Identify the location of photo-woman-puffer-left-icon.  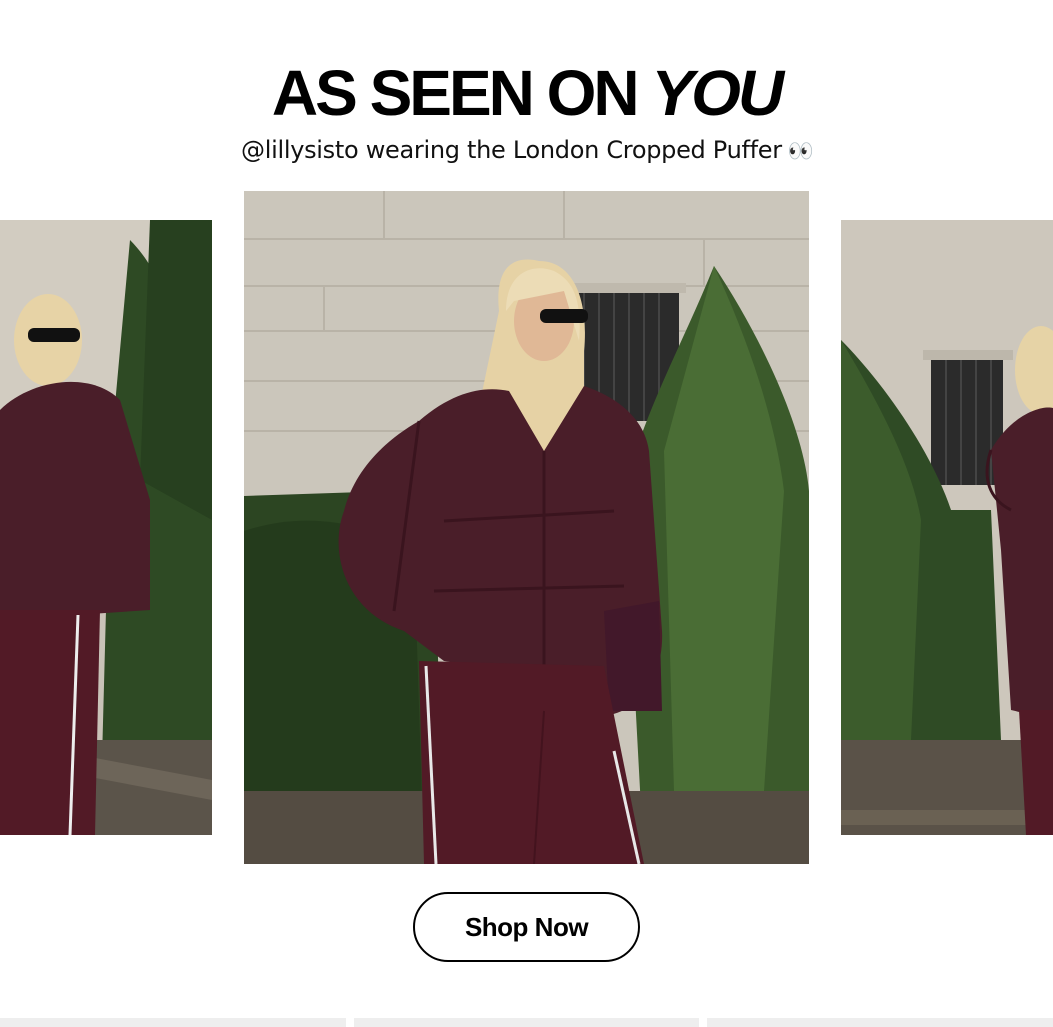
(106, 527).